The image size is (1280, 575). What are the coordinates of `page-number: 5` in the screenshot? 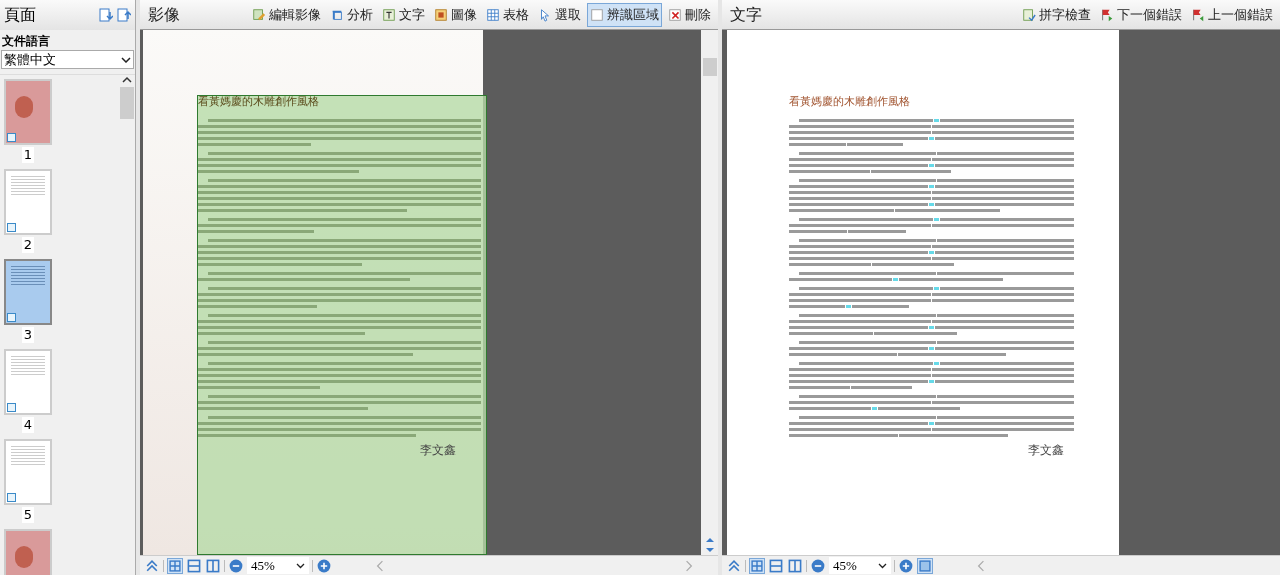 It's located at (28, 515).